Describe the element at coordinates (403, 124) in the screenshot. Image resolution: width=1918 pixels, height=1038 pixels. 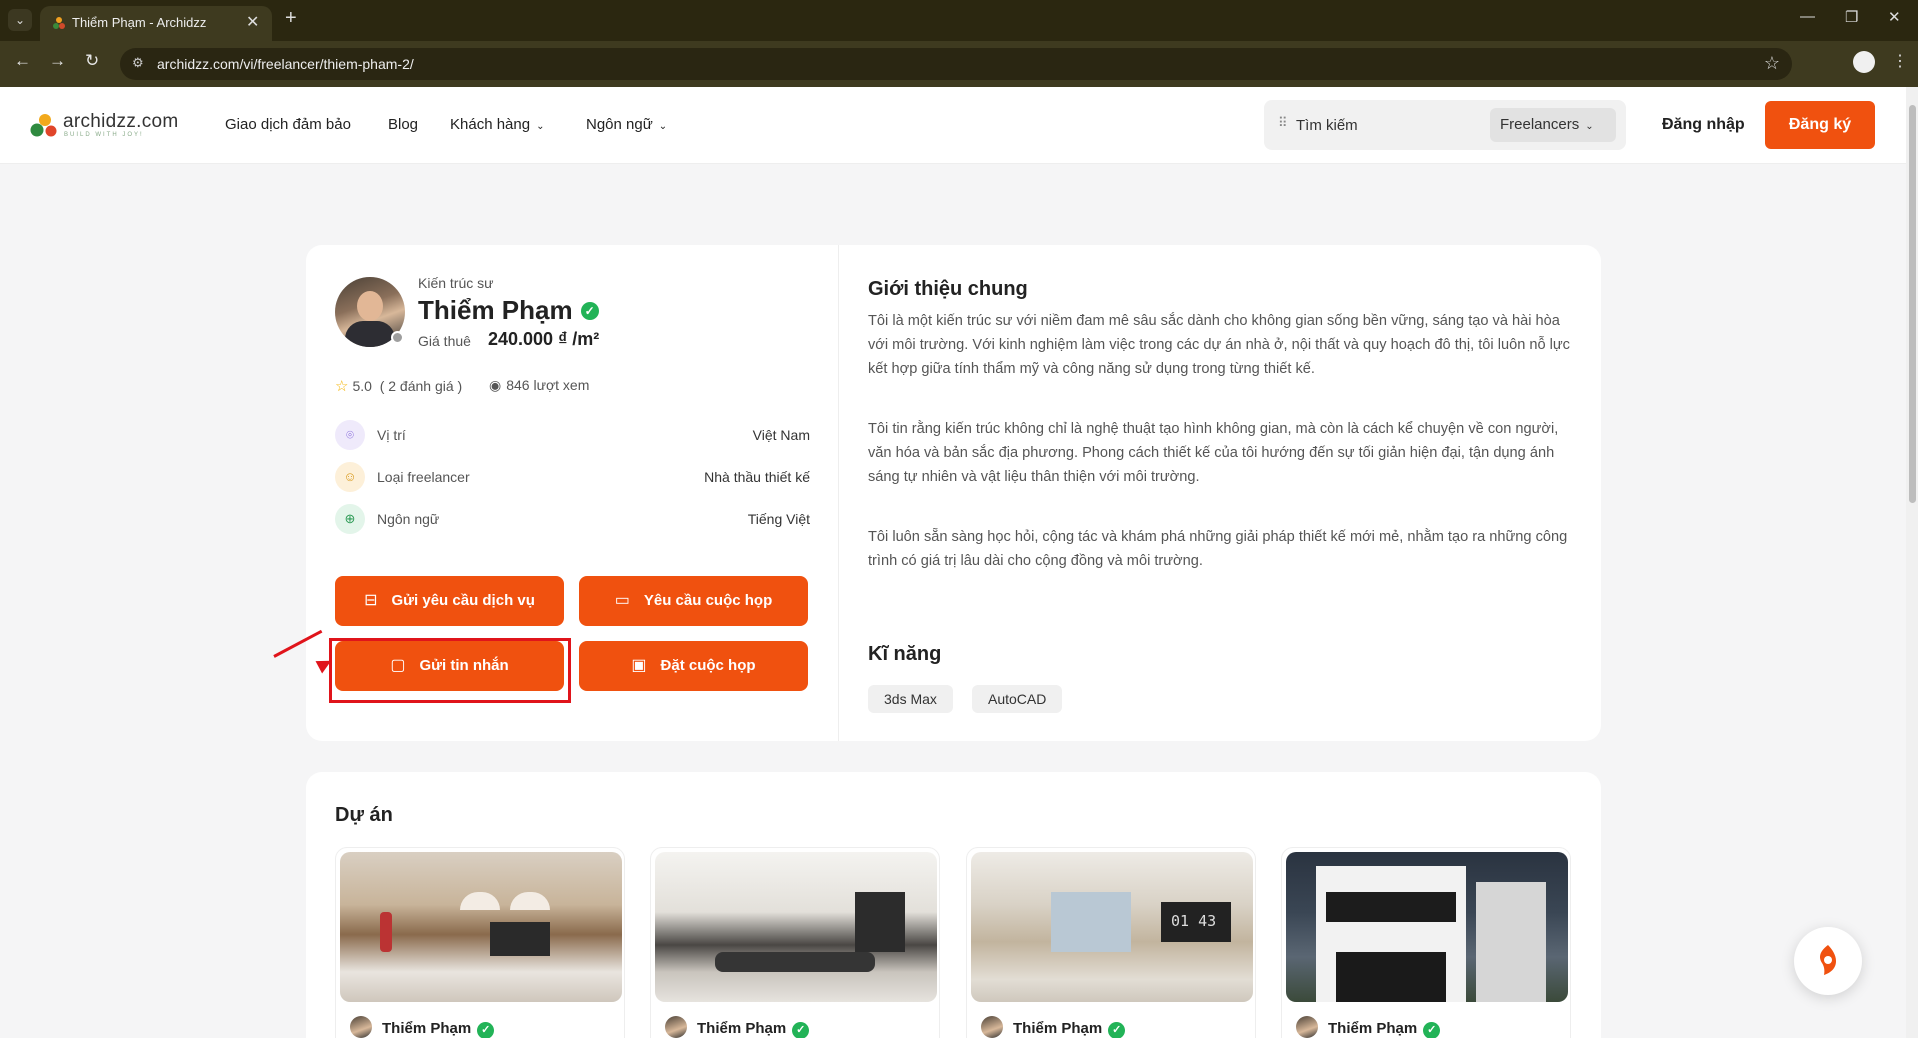
I see `nav-blog: Blog` at that location.